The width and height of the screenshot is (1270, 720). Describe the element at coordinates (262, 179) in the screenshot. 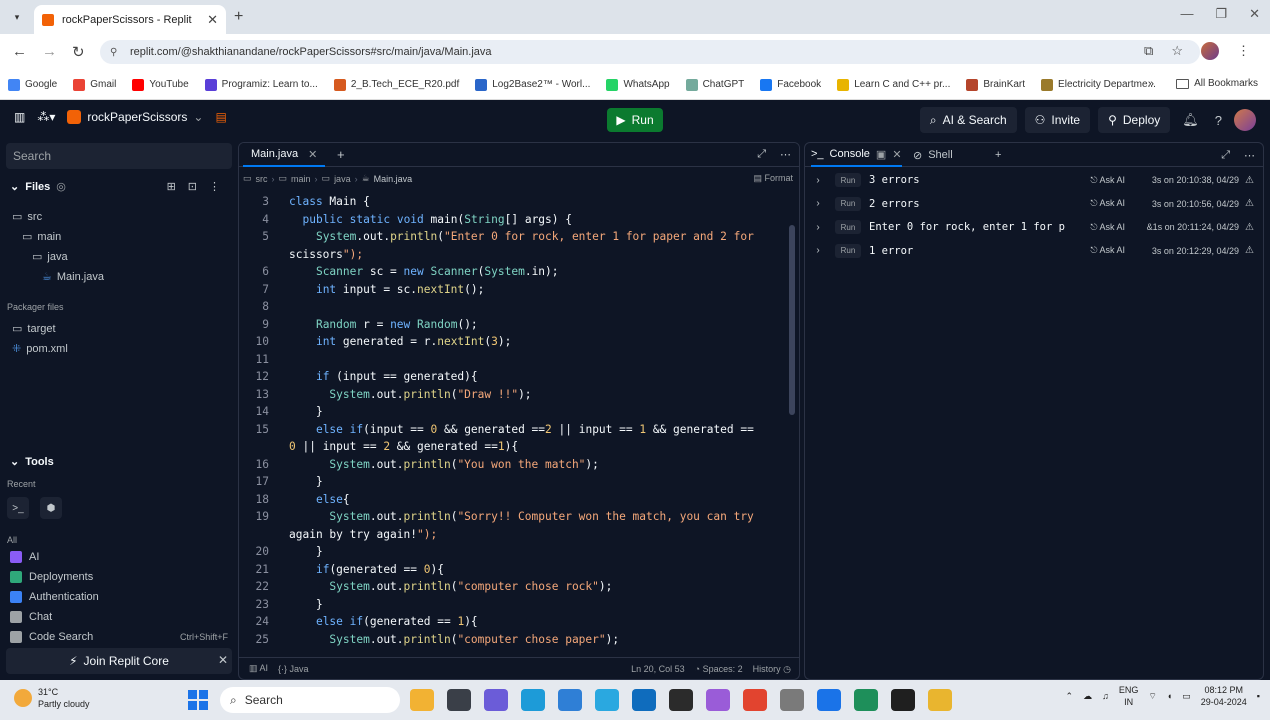

I see `breadcrumb-item: src` at that location.